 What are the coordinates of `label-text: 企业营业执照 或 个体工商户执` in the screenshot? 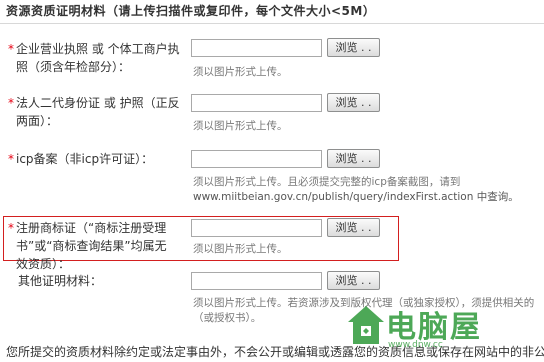 It's located at (98, 49).